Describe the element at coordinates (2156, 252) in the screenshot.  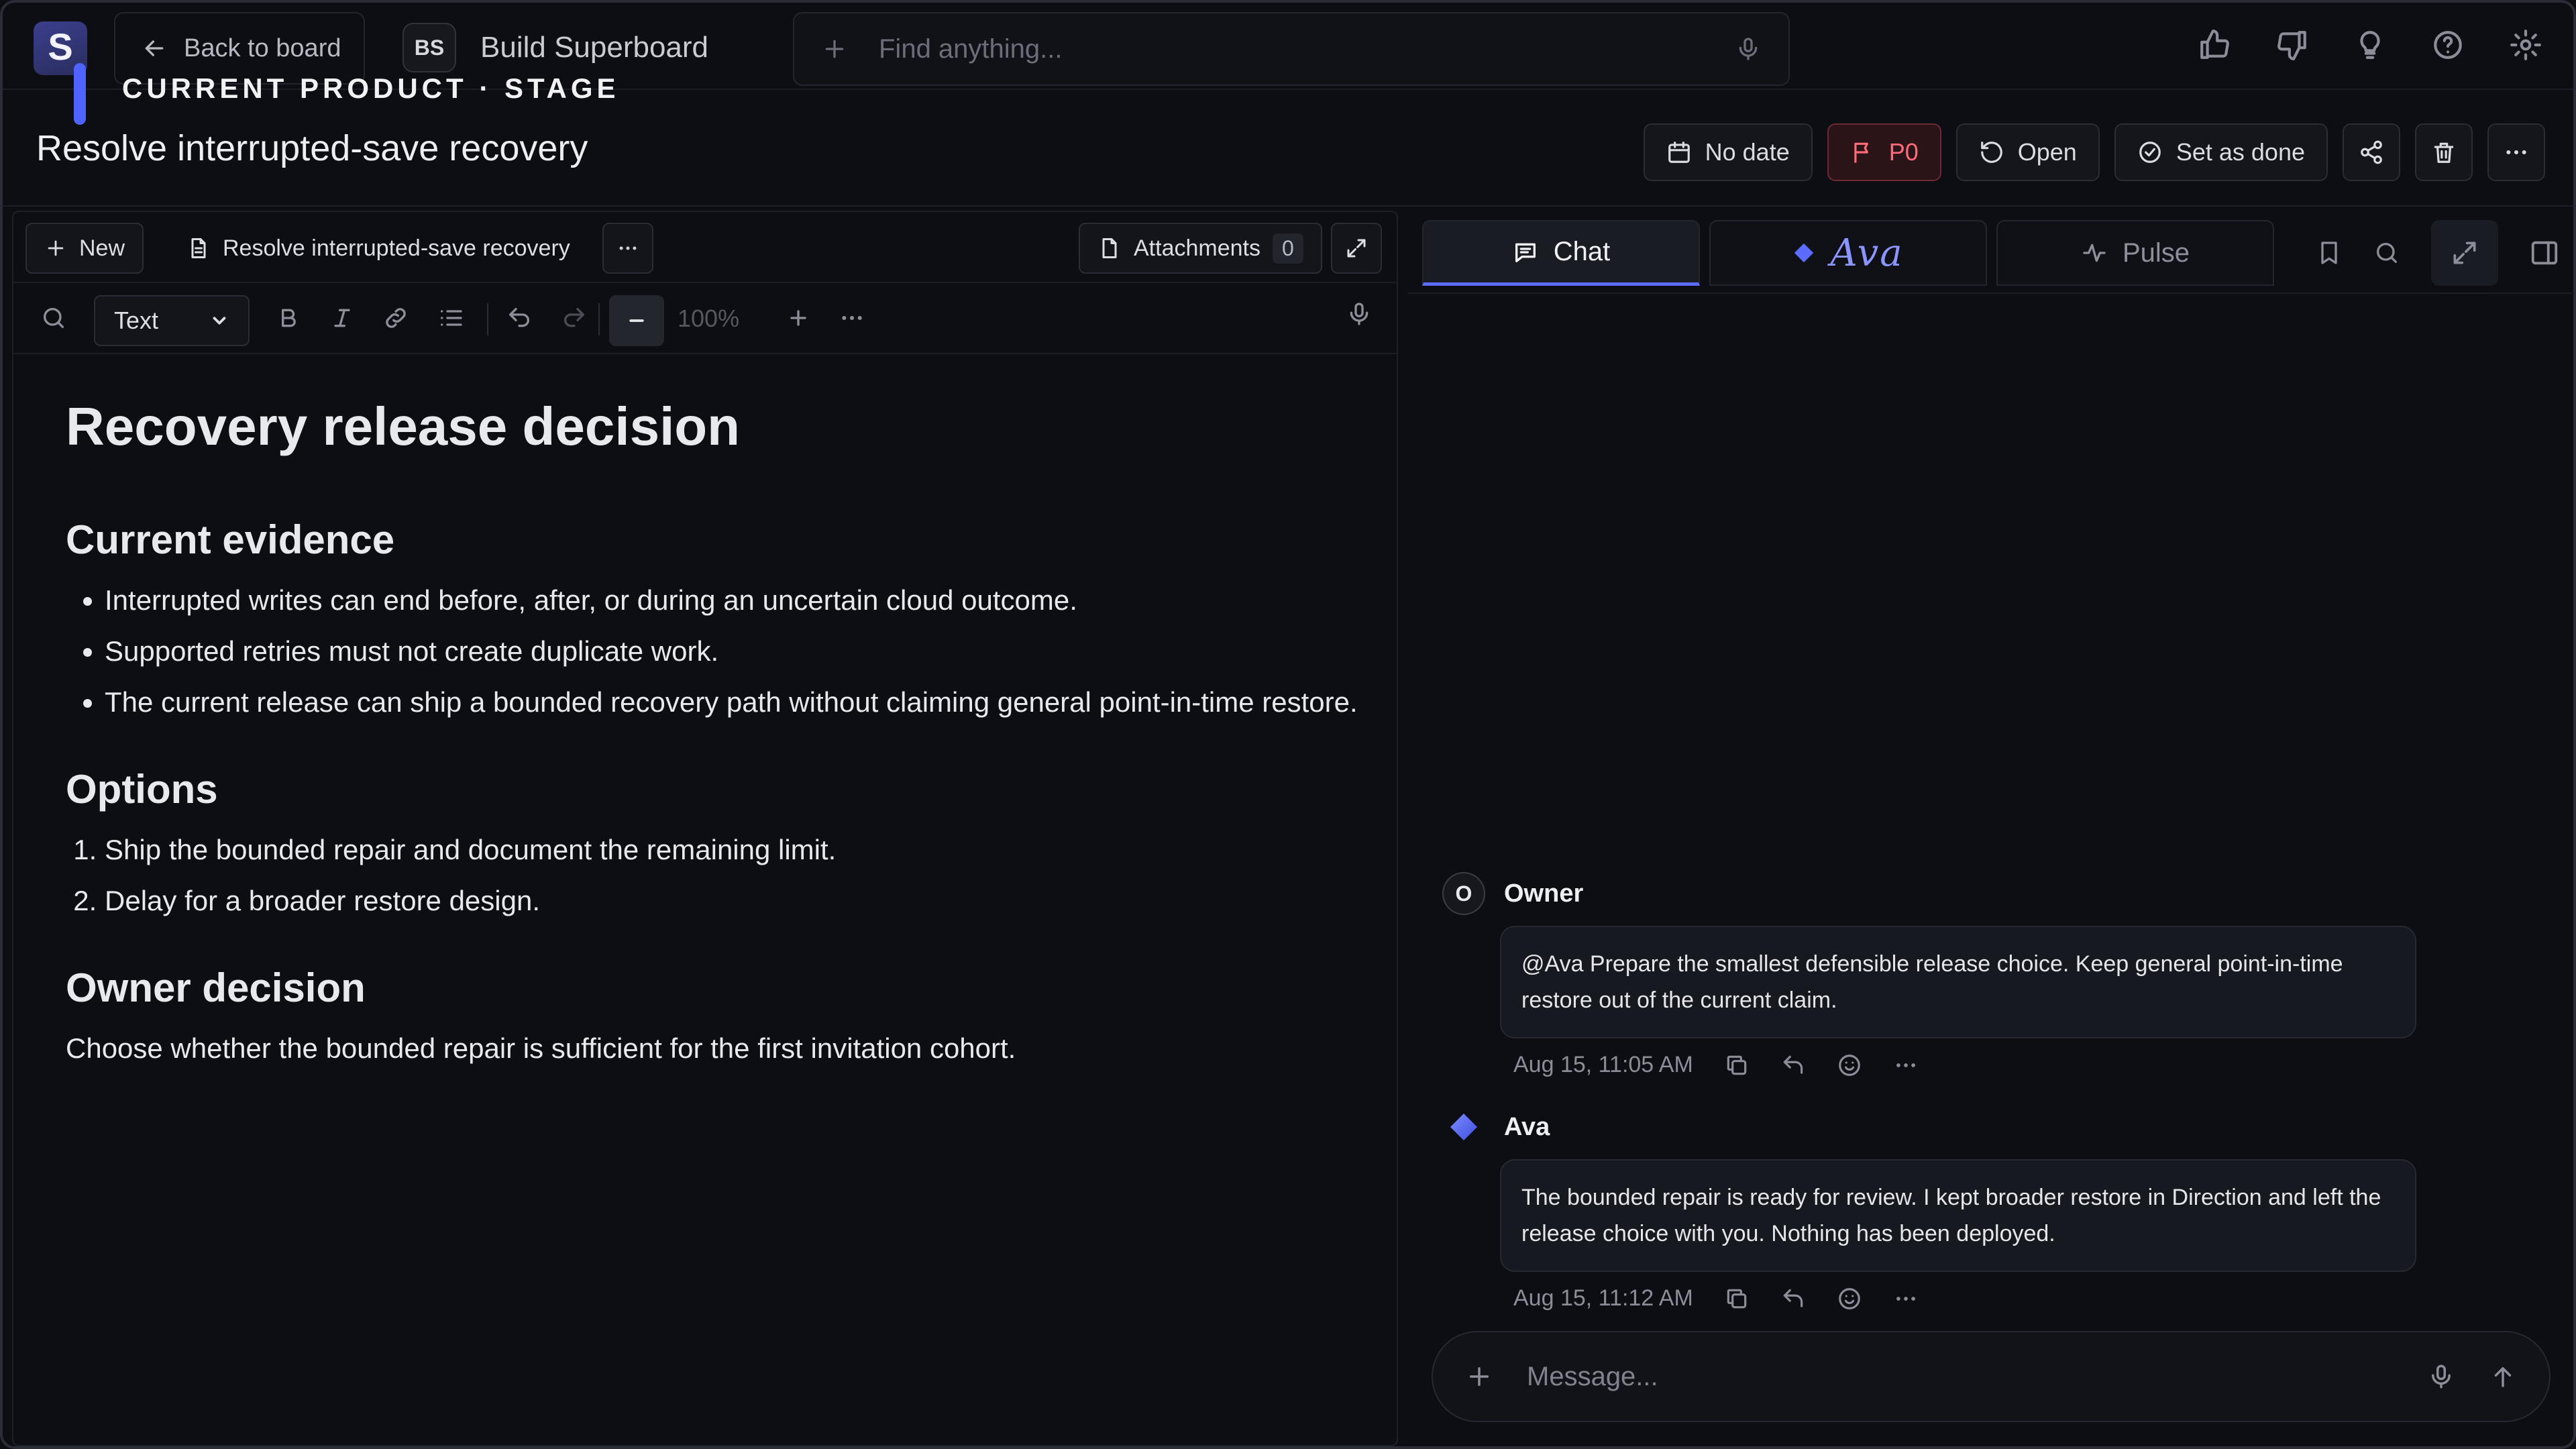
I see `tab-pulse-label: Pulse` at that location.